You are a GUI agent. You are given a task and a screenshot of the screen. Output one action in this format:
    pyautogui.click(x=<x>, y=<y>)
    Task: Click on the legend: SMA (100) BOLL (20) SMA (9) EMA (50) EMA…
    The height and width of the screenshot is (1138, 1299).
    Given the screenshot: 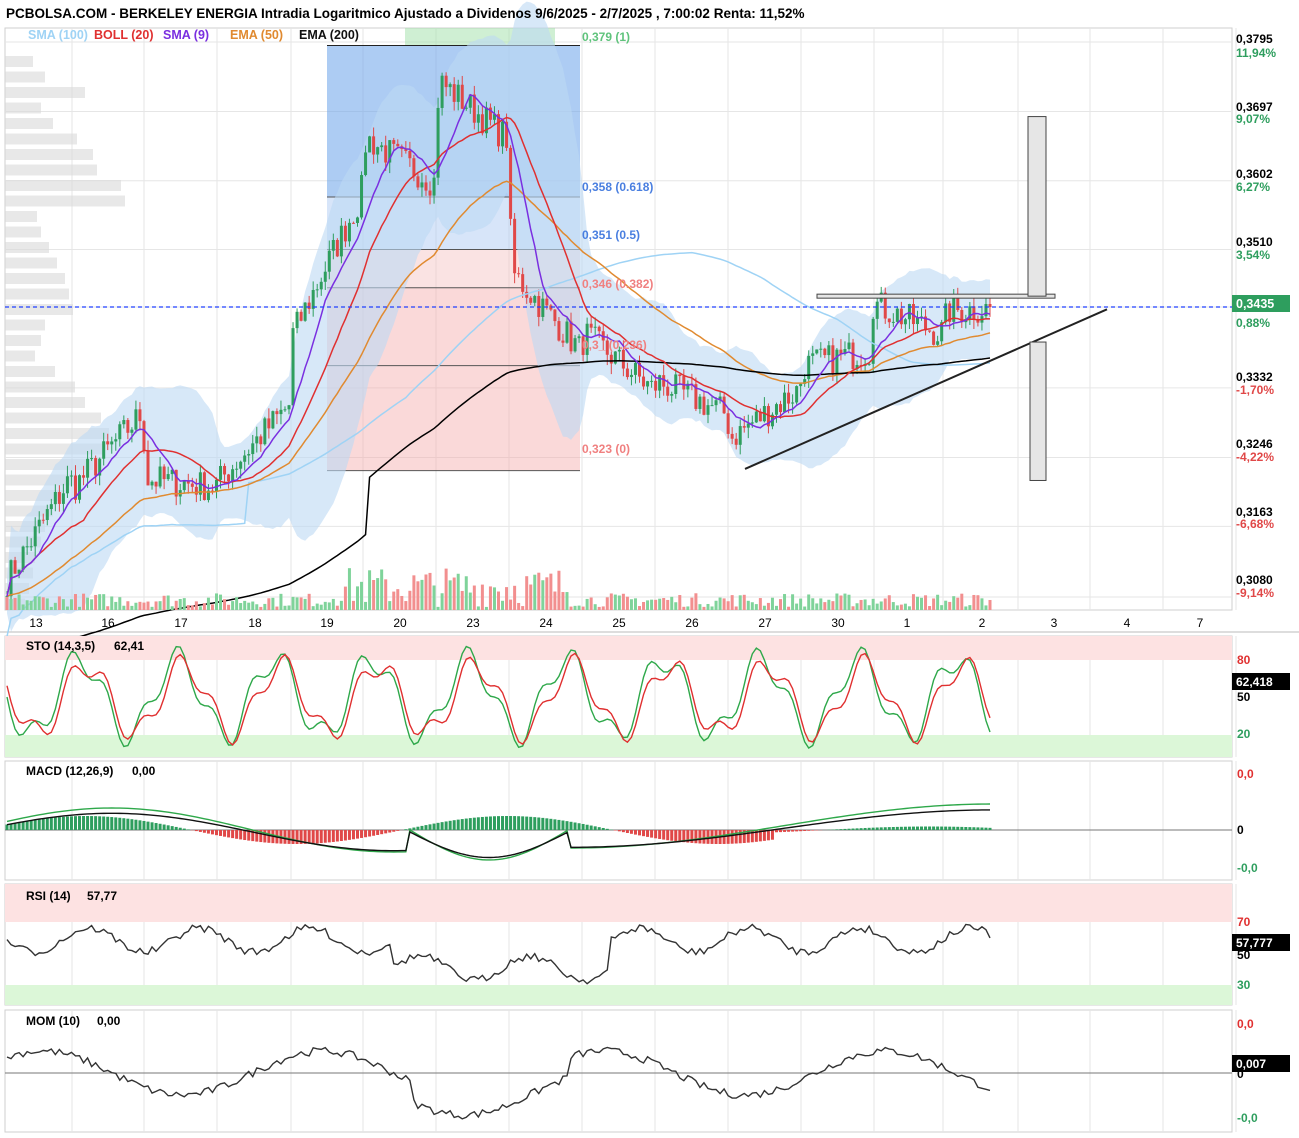 What is the action you would take?
    pyautogui.click(x=193, y=35)
    